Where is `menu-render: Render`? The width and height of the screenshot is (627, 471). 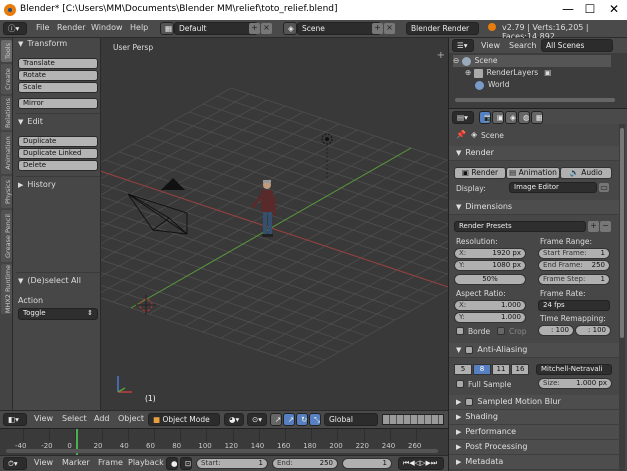
menu-render: Render is located at coordinates (71, 27).